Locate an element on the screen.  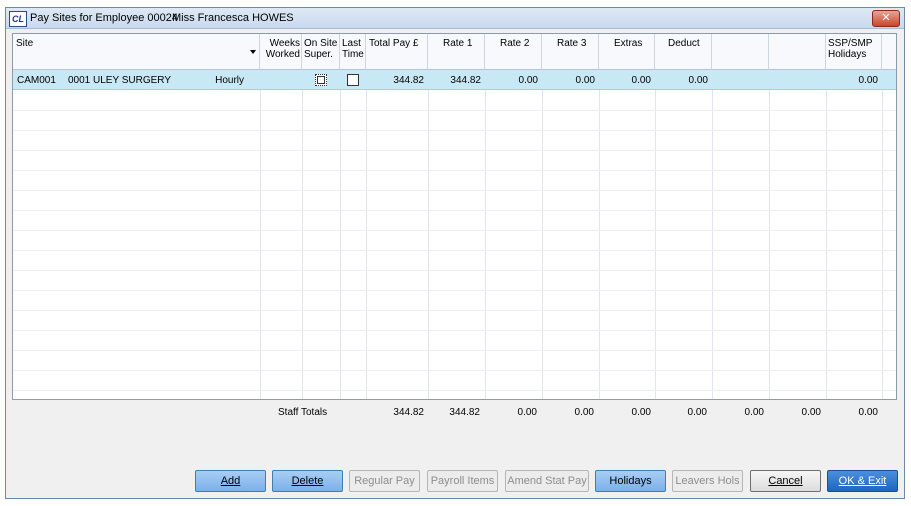
header-weeks-worked: Weeks Worked is located at coordinates (281, 52).